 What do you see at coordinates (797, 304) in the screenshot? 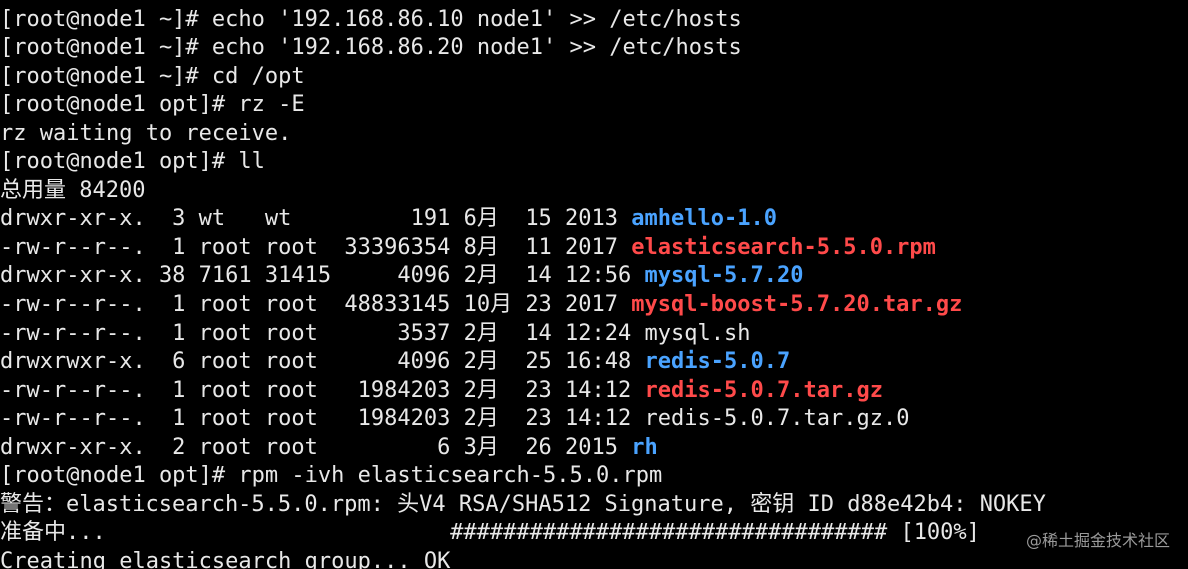
I see `listing-name: mysql-boost-5.7.20.tar.gz` at bounding box center [797, 304].